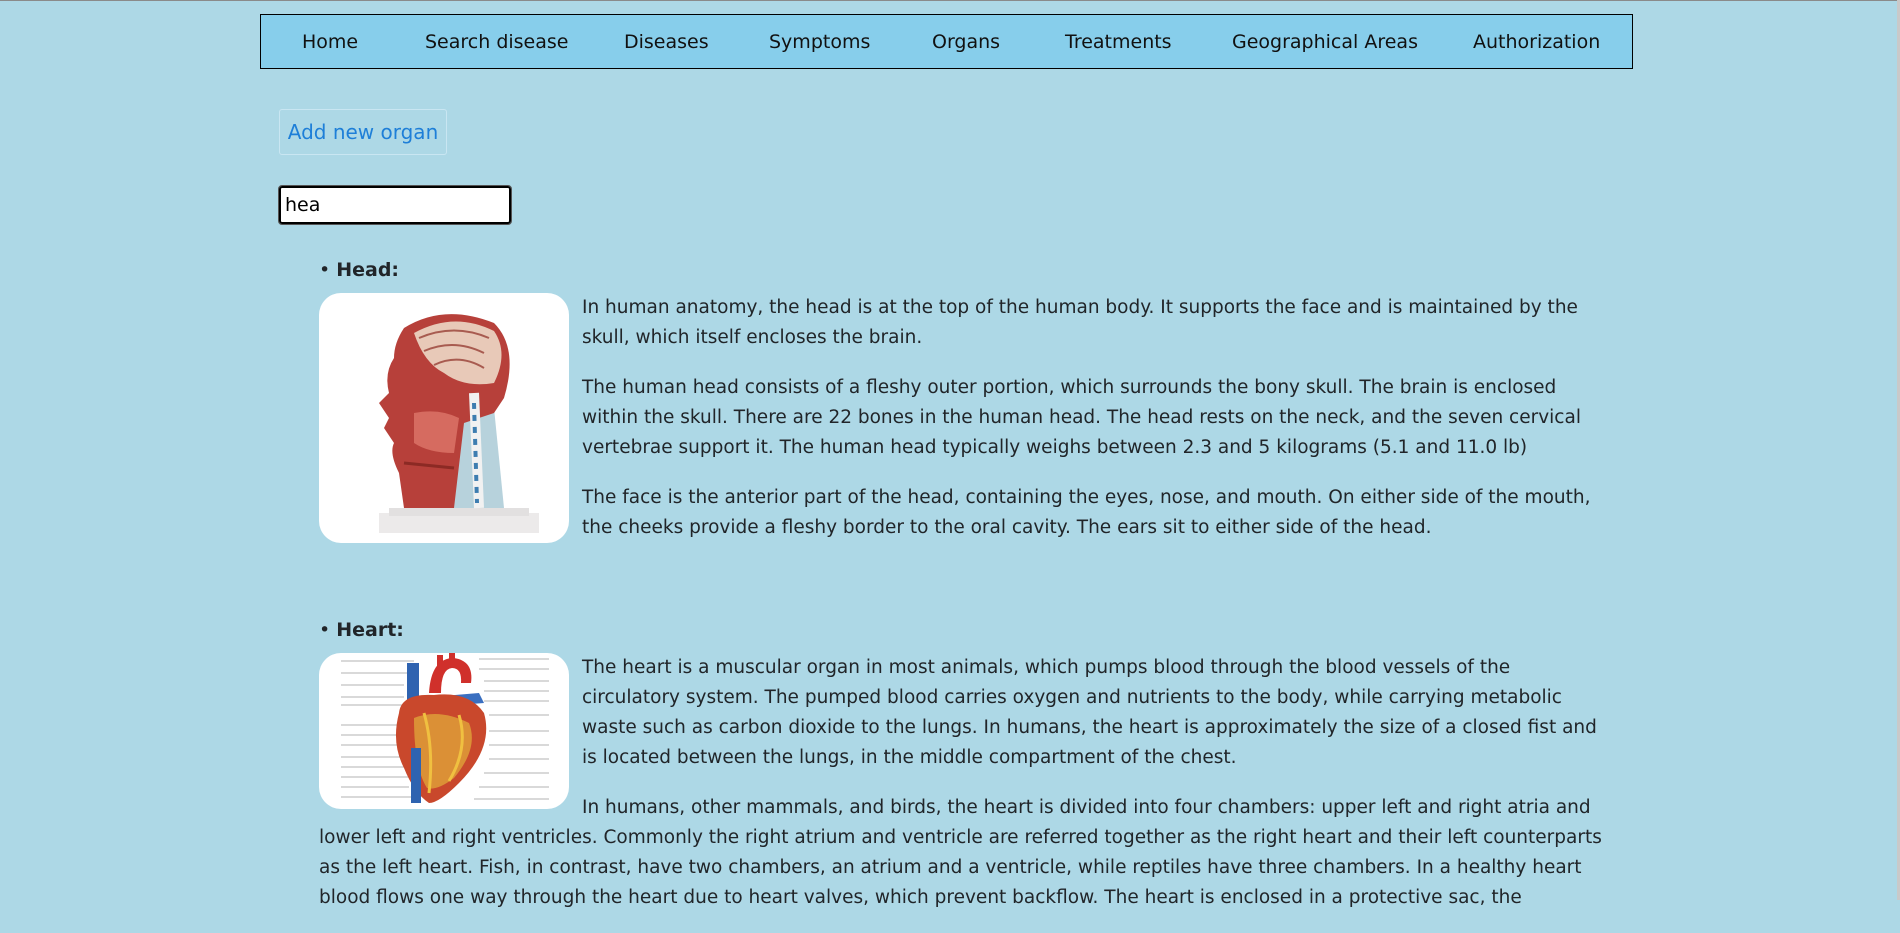 The height and width of the screenshot is (933, 1900). What do you see at coordinates (1325, 42) in the screenshot?
I see `nav-geographical-areas: Geographical Areas` at bounding box center [1325, 42].